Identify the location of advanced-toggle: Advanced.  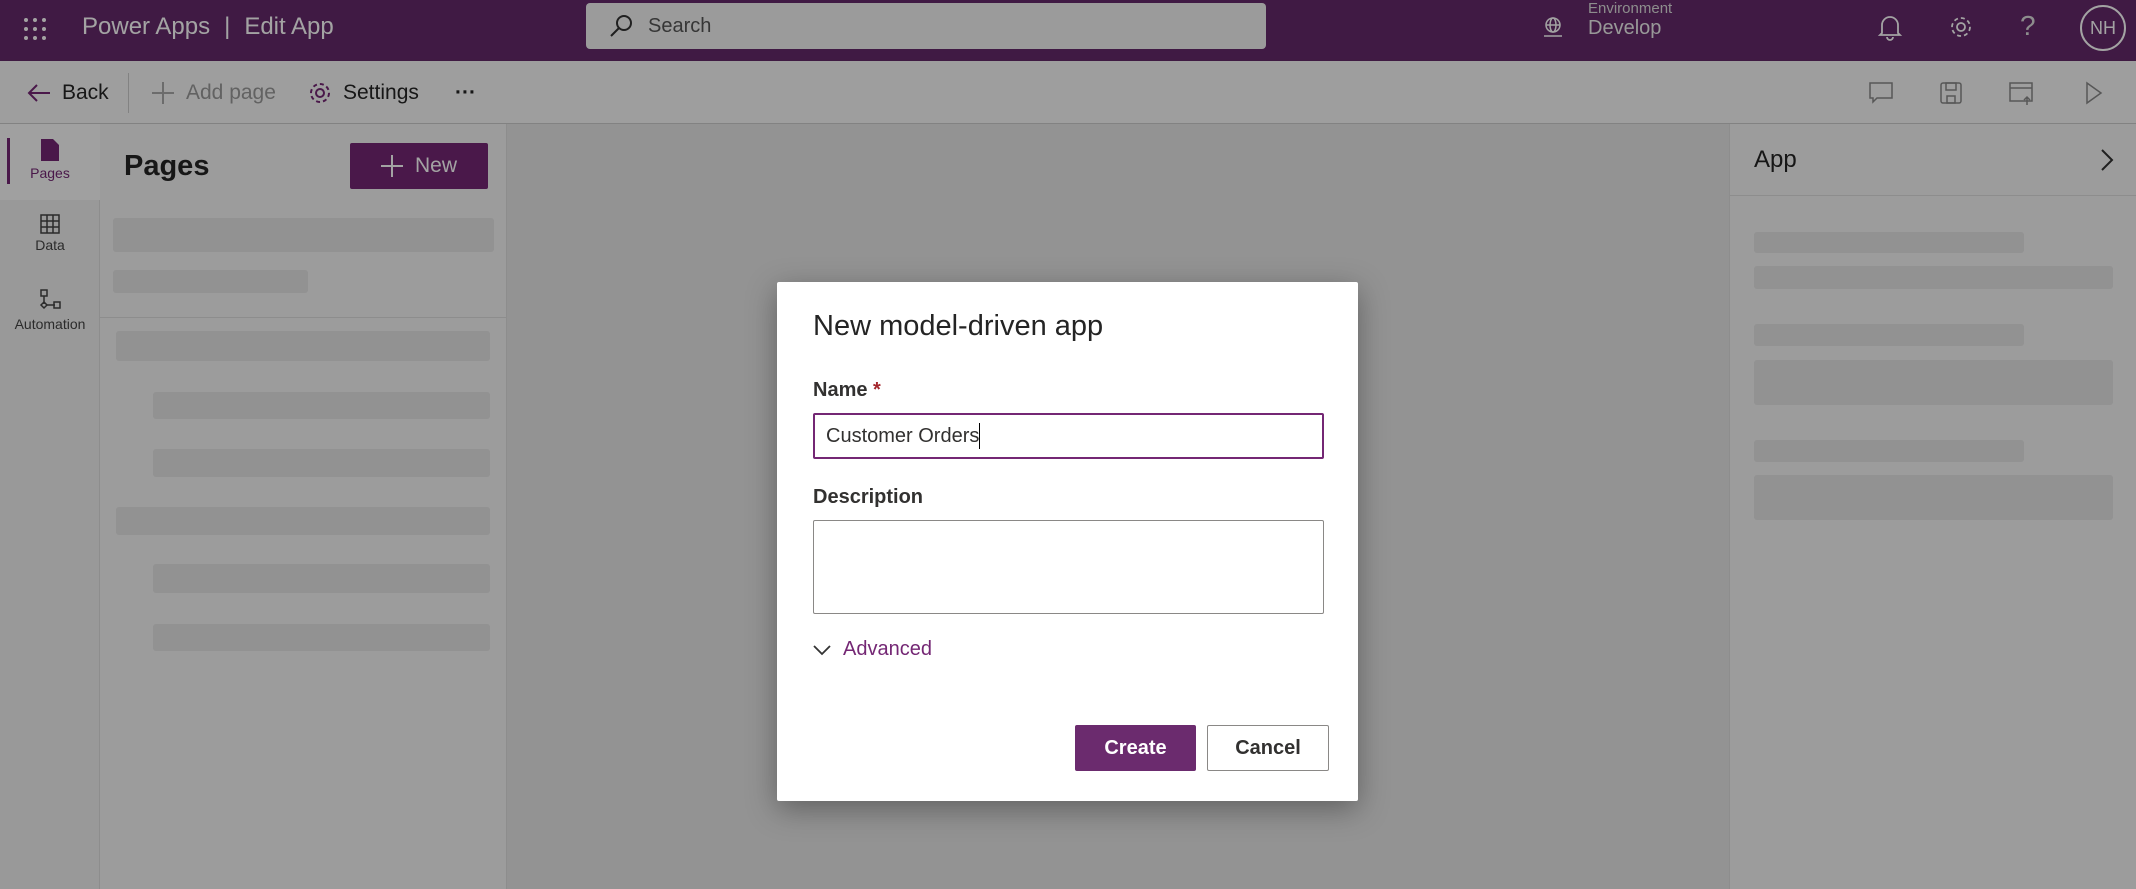
(872, 649).